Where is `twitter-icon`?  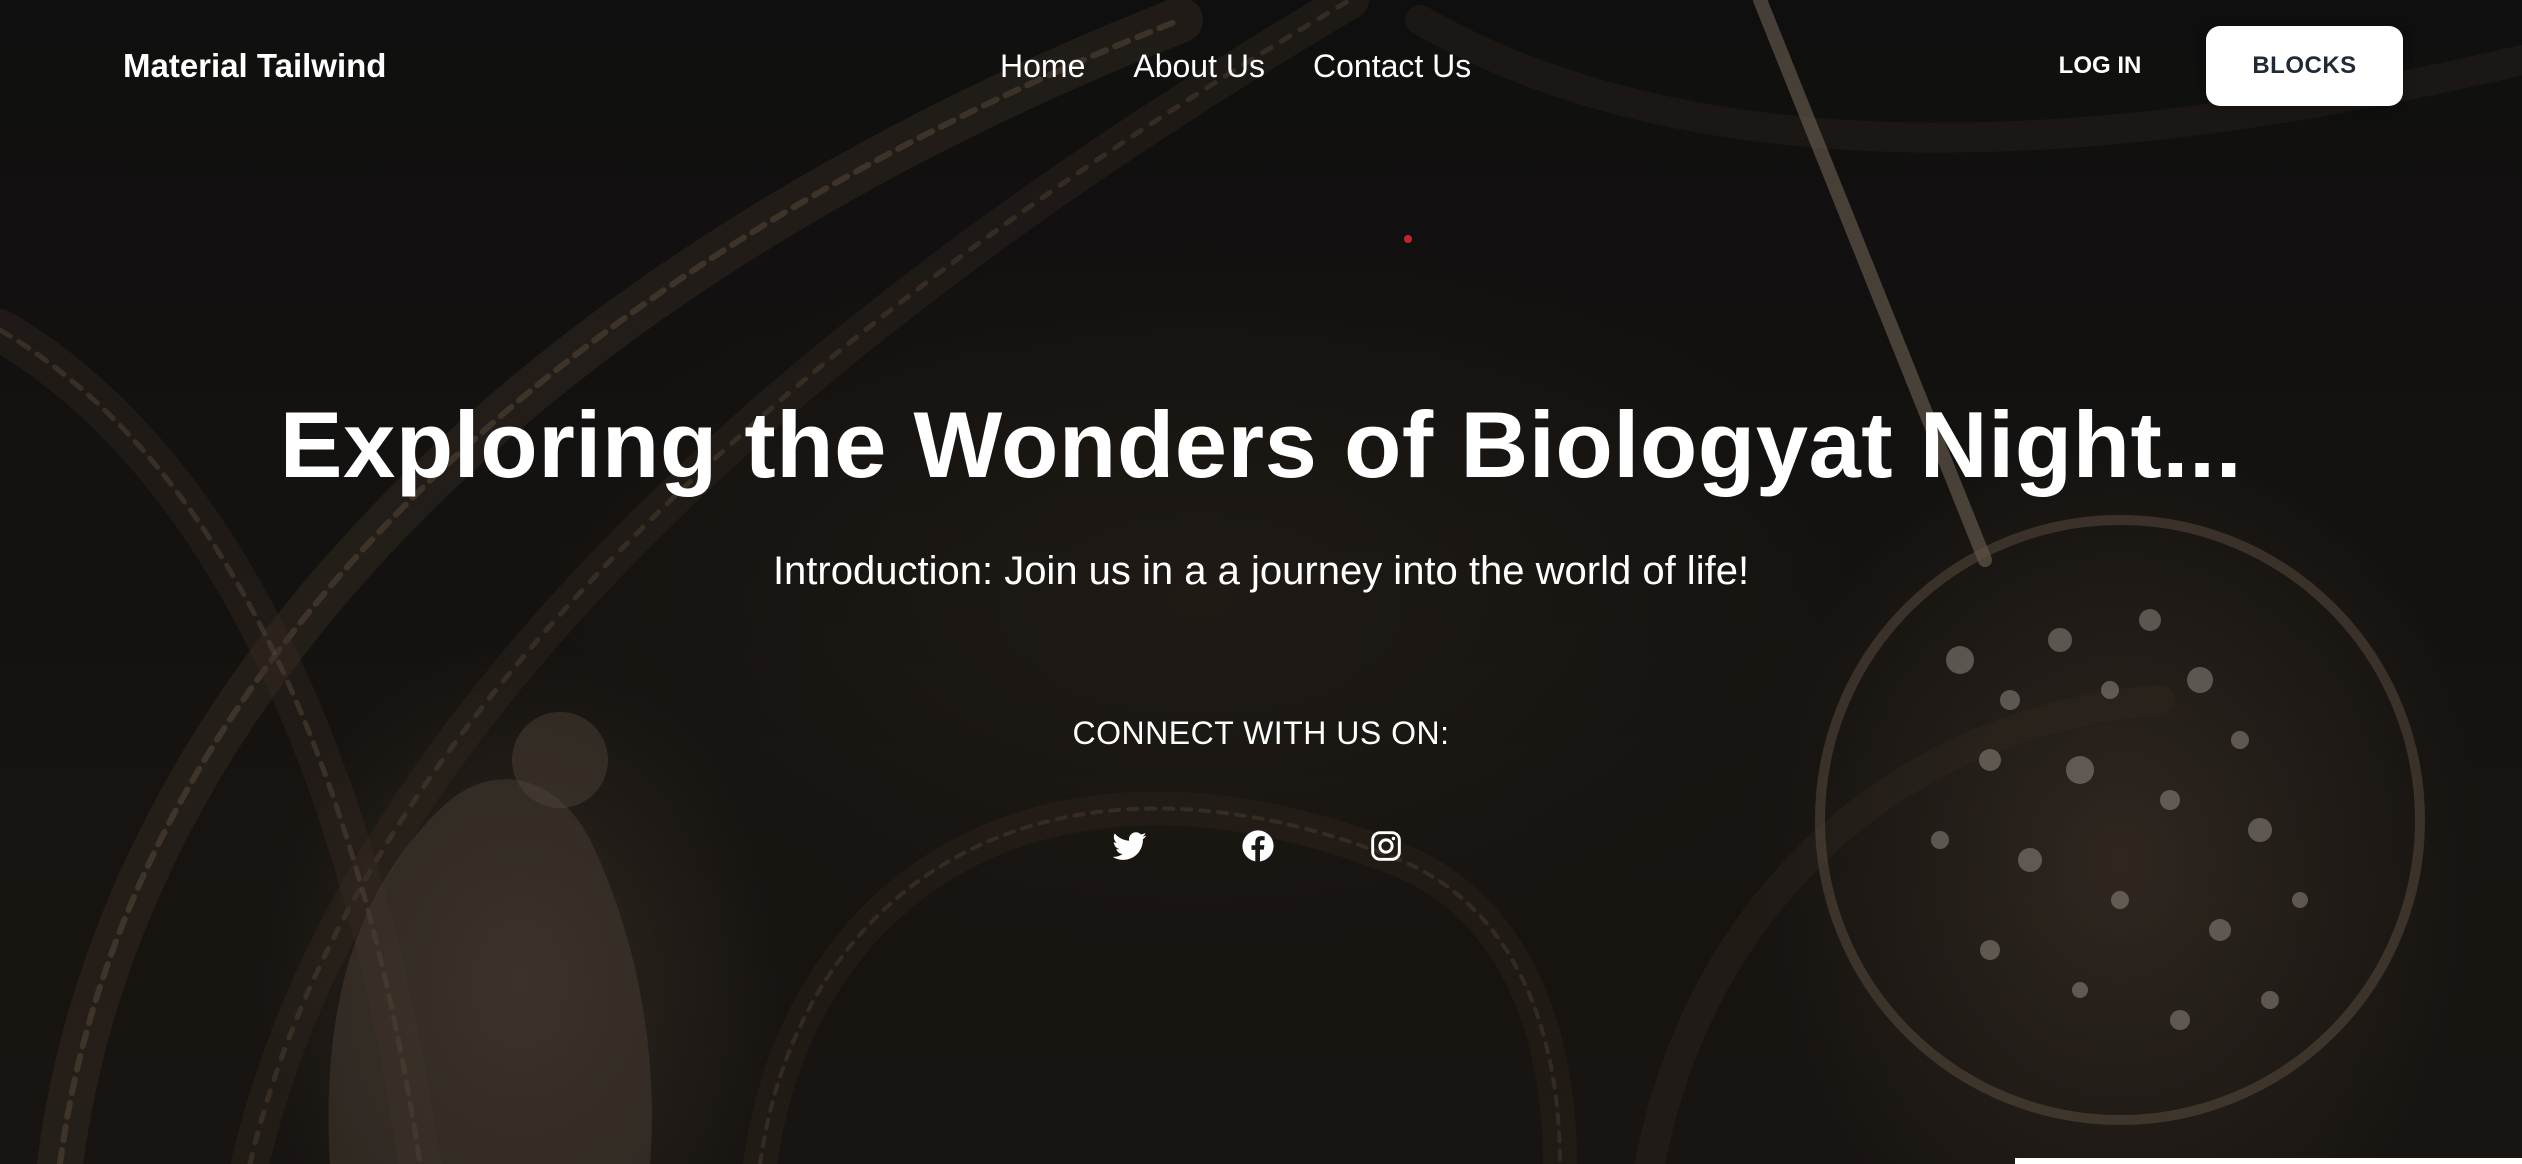 twitter-icon is located at coordinates (1130, 846).